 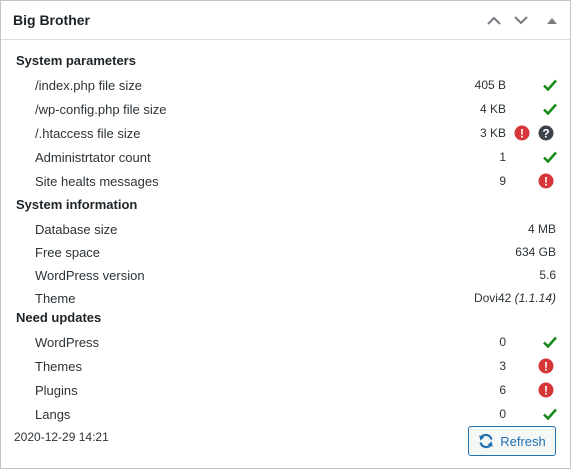 I want to click on refresh-button: Refresh, so click(x=512, y=441).